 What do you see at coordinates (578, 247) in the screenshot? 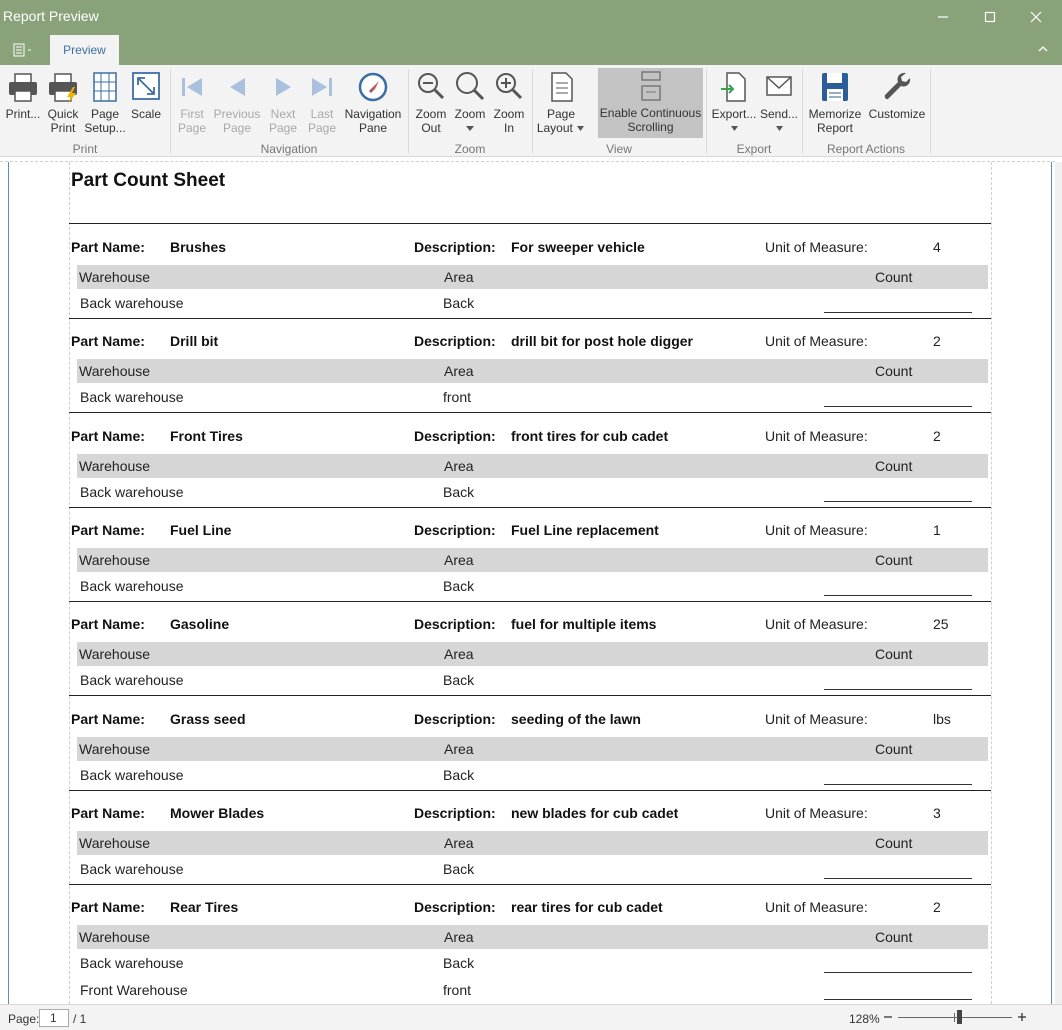
I see `description-value: For sweeper vehicle` at bounding box center [578, 247].